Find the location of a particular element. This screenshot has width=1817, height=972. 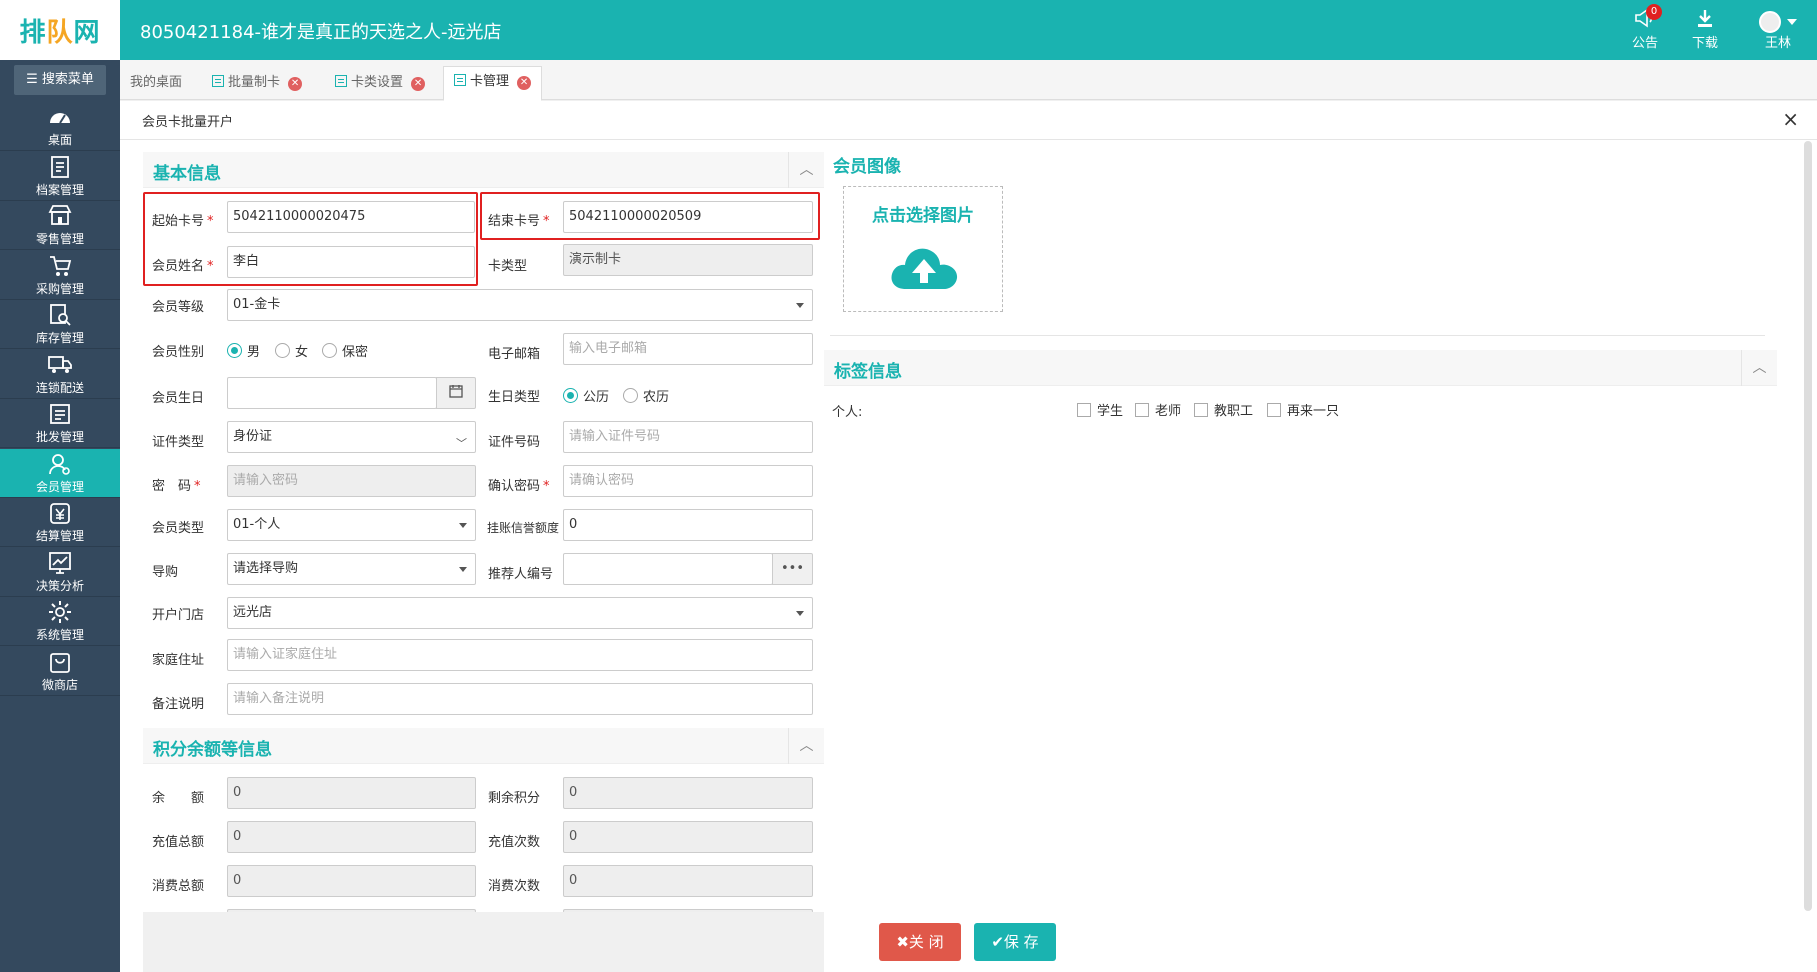

store-select: 远光店 is located at coordinates (520, 613).